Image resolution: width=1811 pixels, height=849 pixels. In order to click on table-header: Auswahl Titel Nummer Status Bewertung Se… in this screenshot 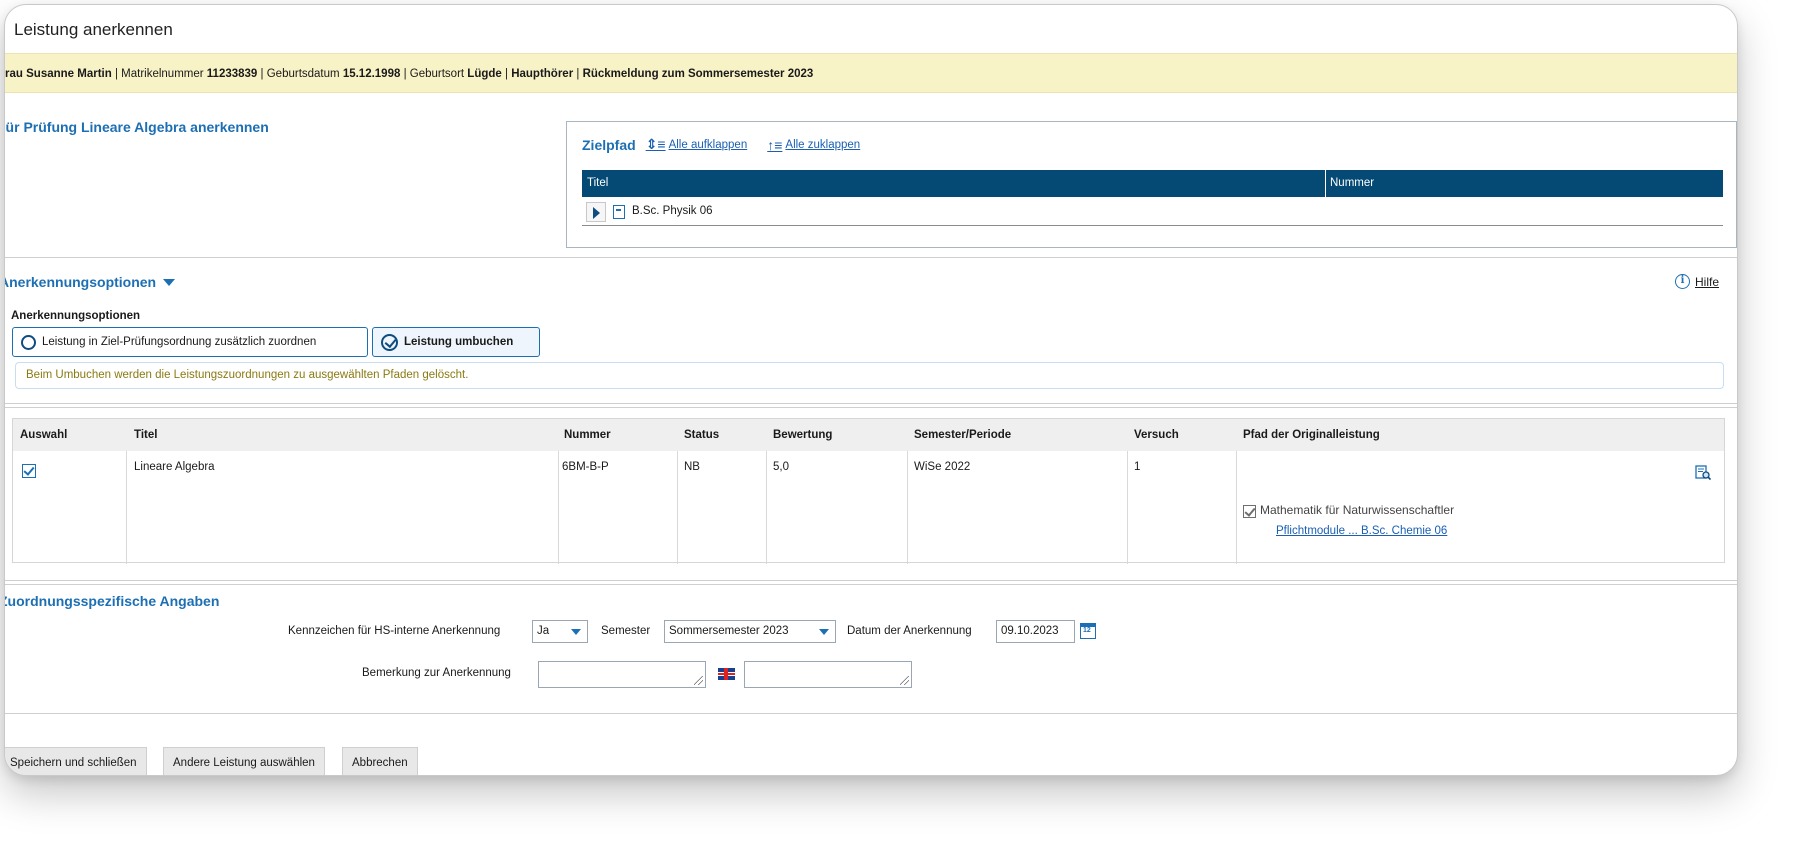, I will do `click(868, 435)`.